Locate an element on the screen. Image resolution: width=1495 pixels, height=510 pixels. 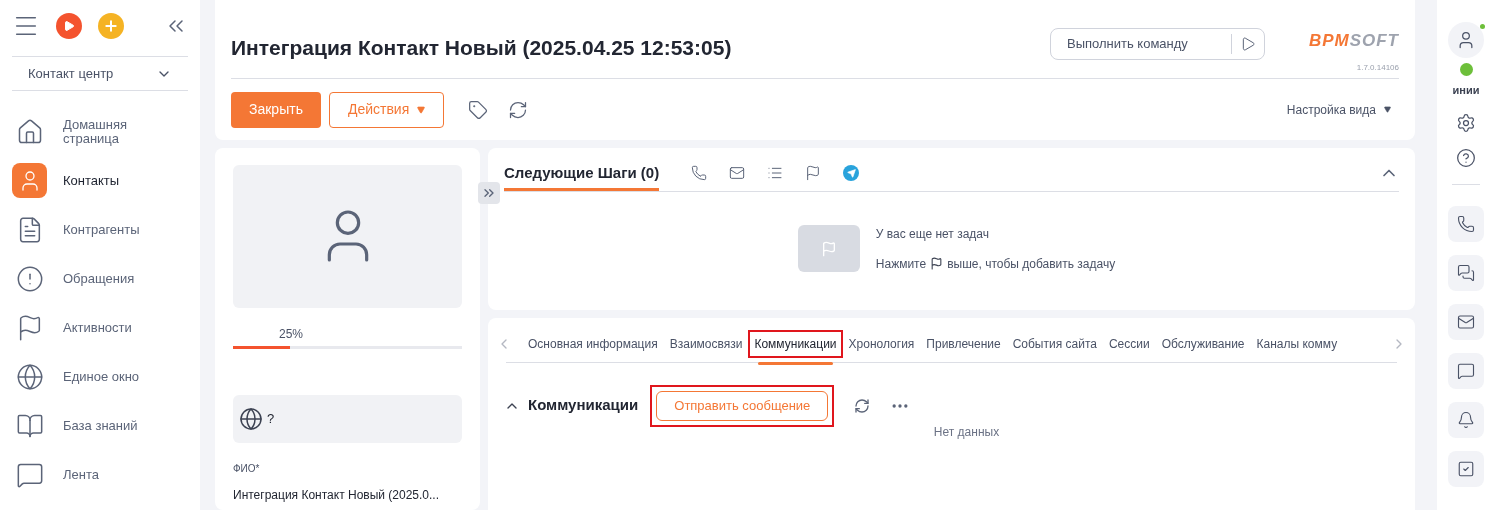
run-icon is located at coordinates (1248, 44).